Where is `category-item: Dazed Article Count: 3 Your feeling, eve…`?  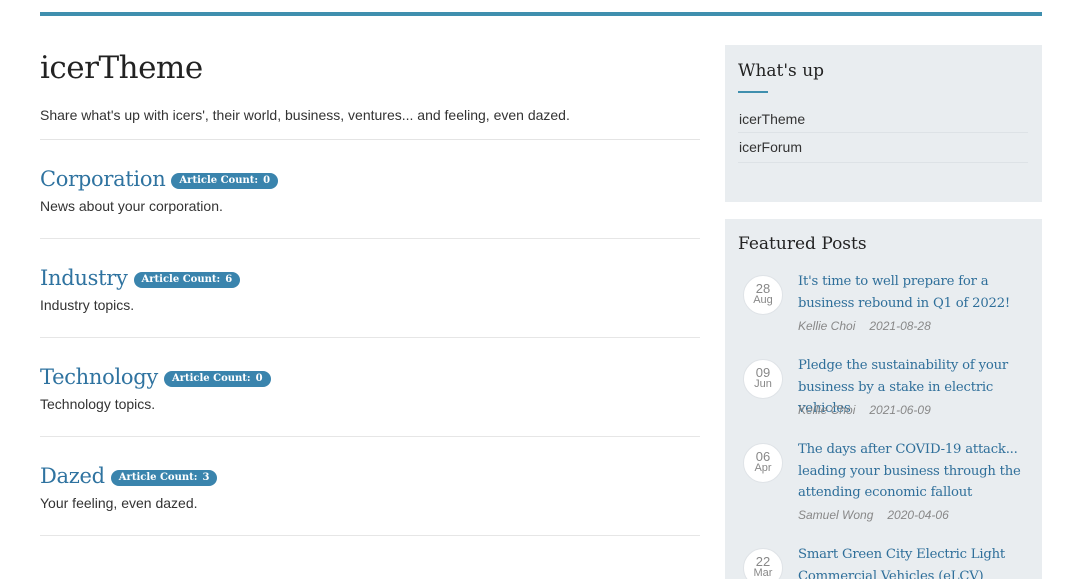
category-item: Dazed Article Count: 3 Your feeling, eve… is located at coordinates (370, 486).